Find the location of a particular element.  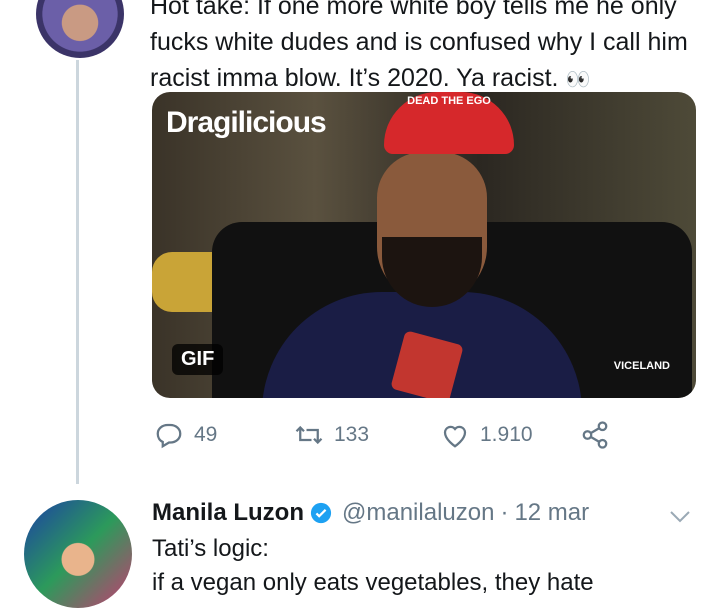

author-avatar is located at coordinates (80, 29).